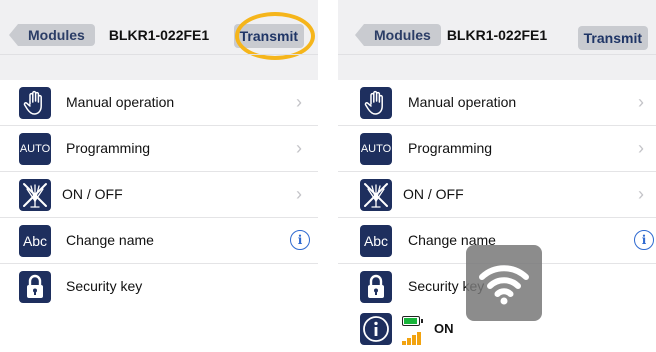 This screenshot has width=656, height=352. I want to click on transmit-highlight-ring, so click(275, 36).